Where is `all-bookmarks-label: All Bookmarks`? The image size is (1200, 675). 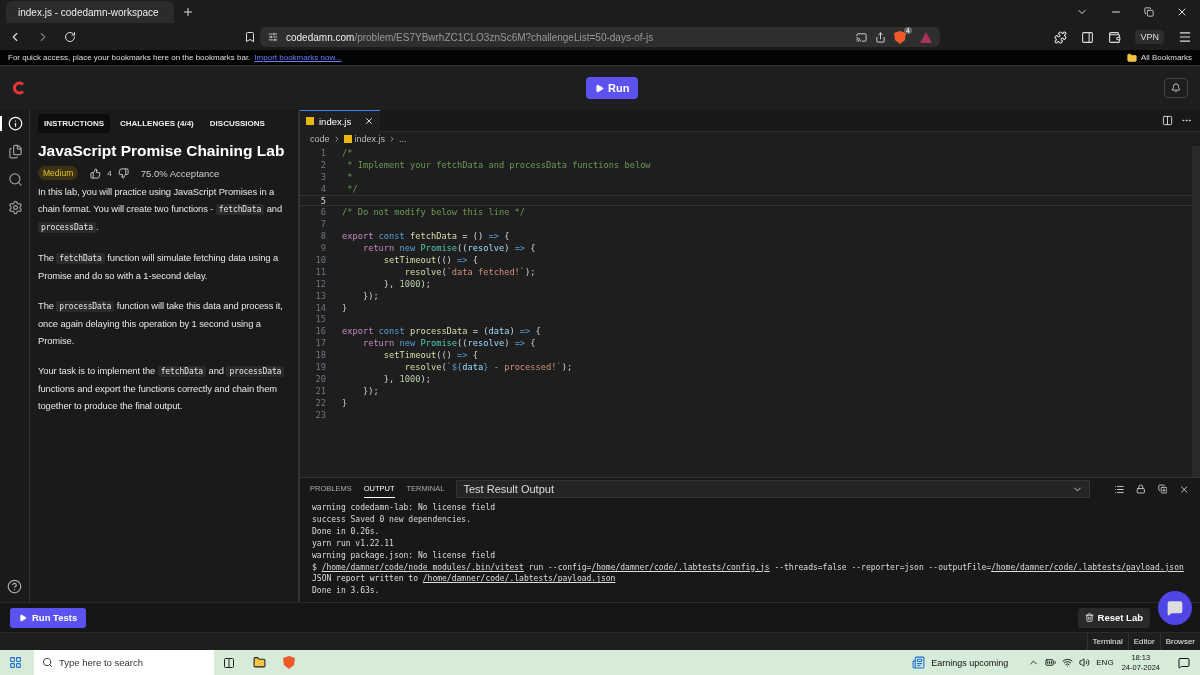
all-bookmarks-label: All Bookmarks is located at coordinates (1166, 57).